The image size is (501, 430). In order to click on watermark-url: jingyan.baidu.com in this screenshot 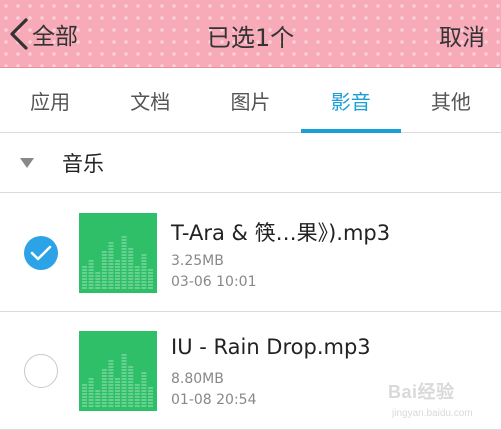, I will do `click(432, 413)`.